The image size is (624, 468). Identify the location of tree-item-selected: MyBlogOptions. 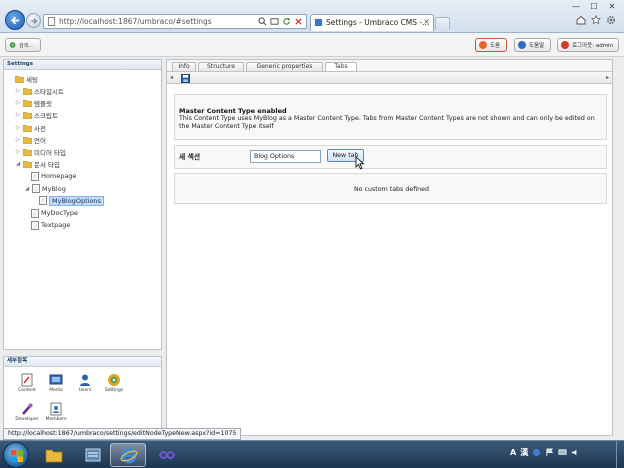
(71, 201).